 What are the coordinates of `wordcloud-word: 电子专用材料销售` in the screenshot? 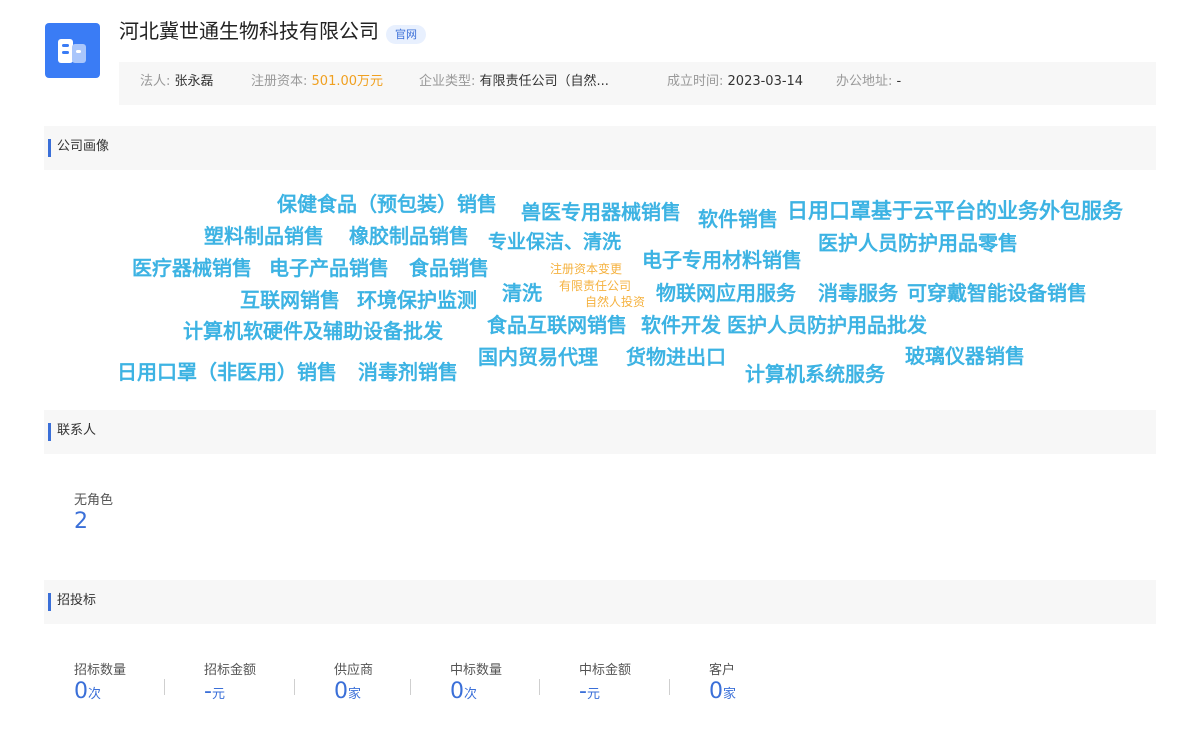 It's located at (722, 260).